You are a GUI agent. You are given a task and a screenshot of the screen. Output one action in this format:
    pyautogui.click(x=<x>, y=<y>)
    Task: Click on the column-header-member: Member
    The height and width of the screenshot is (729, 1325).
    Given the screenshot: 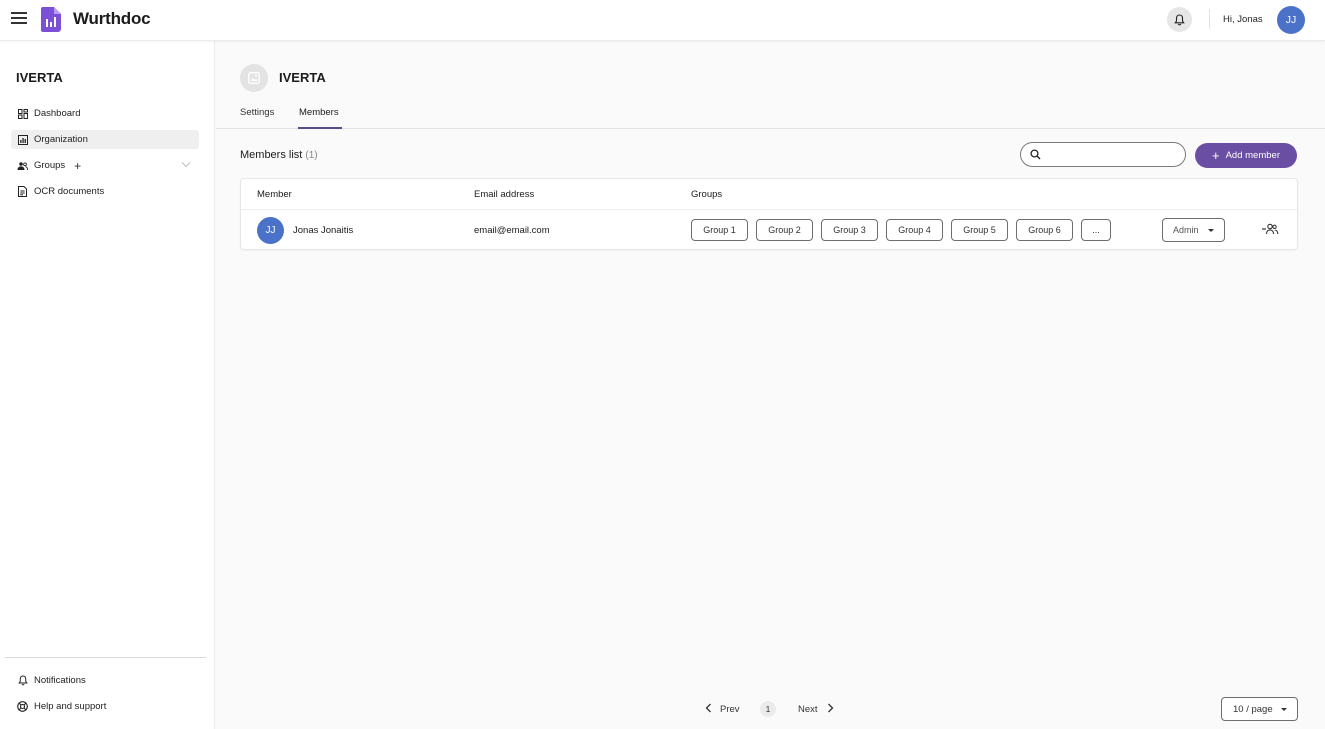 What is the action you would take?
    pyautogui.click(x=274, y=194)
    